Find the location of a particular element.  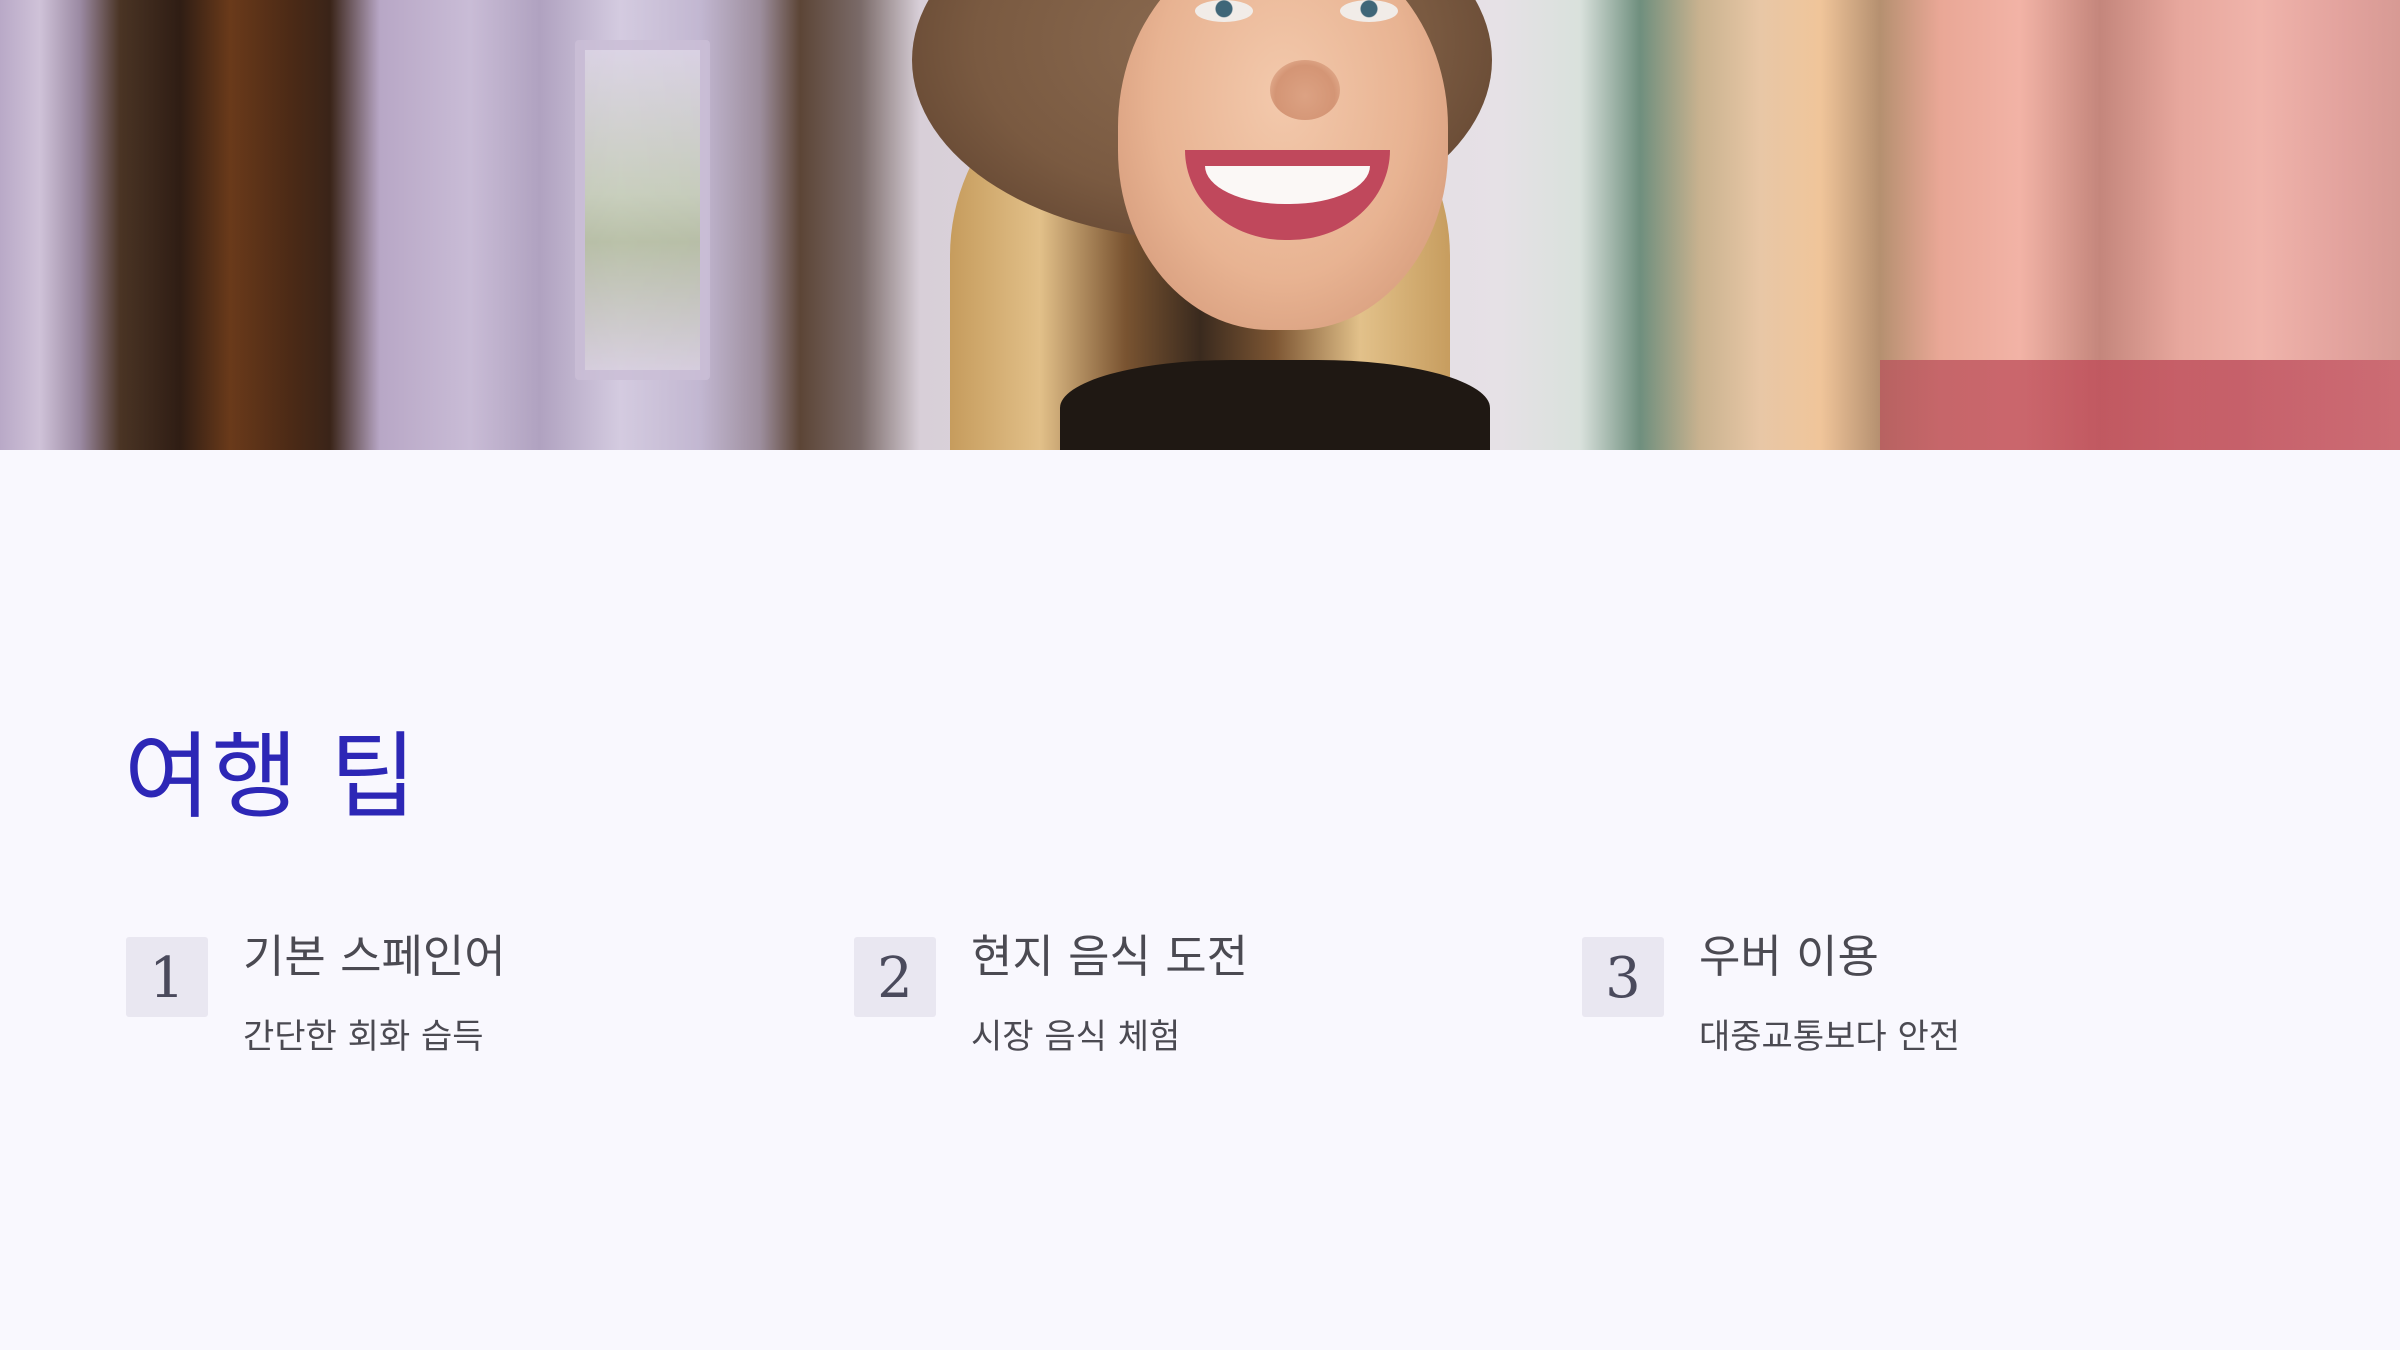

tip-number: 3 is located at coordinates (1623, 978).